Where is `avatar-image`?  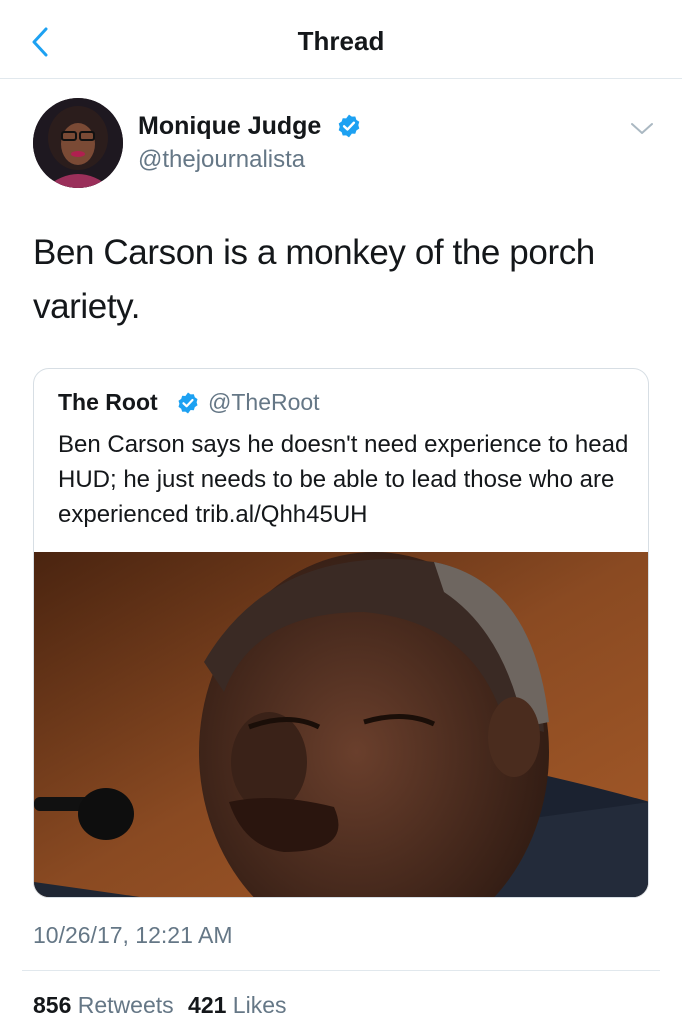
avatar-image is located at coordinates (78, 143).